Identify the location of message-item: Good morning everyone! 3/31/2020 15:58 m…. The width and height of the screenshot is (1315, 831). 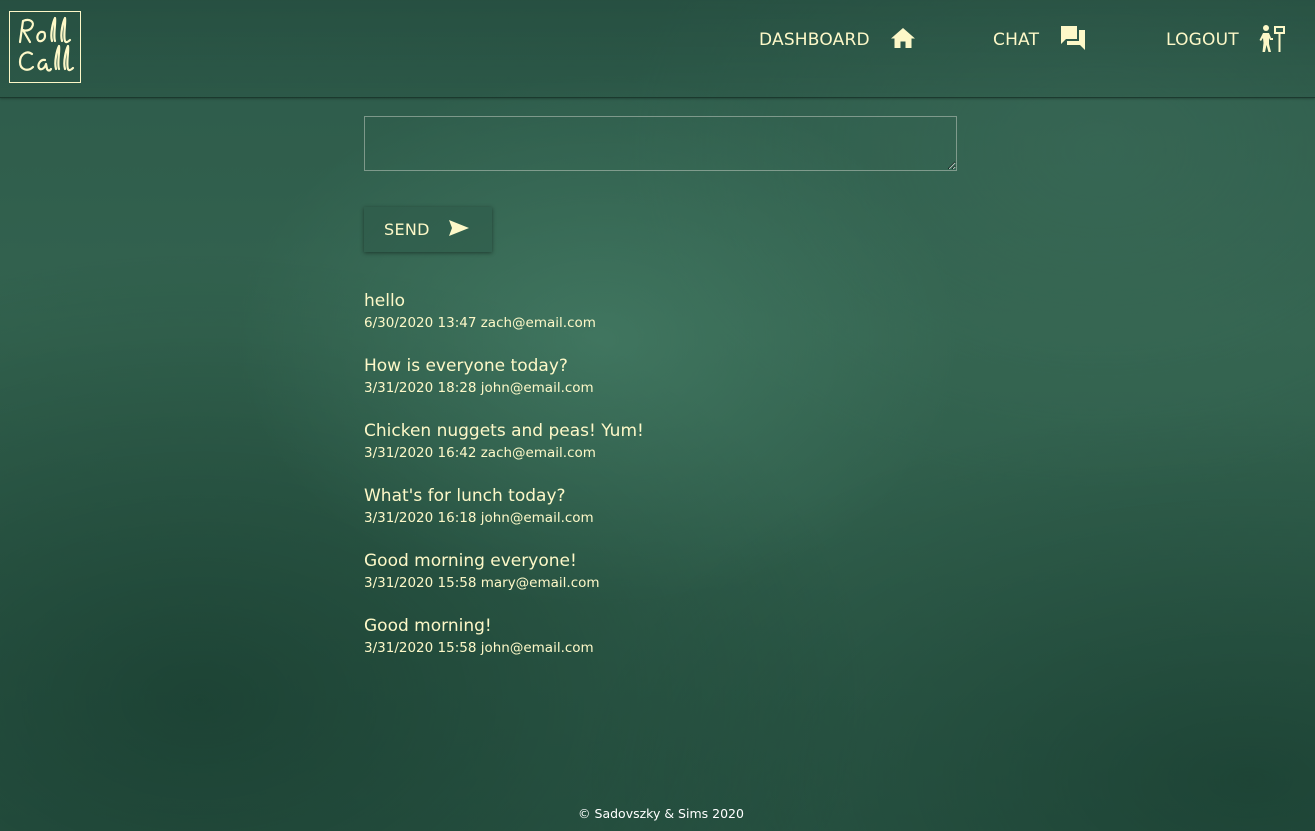
(664, 581).